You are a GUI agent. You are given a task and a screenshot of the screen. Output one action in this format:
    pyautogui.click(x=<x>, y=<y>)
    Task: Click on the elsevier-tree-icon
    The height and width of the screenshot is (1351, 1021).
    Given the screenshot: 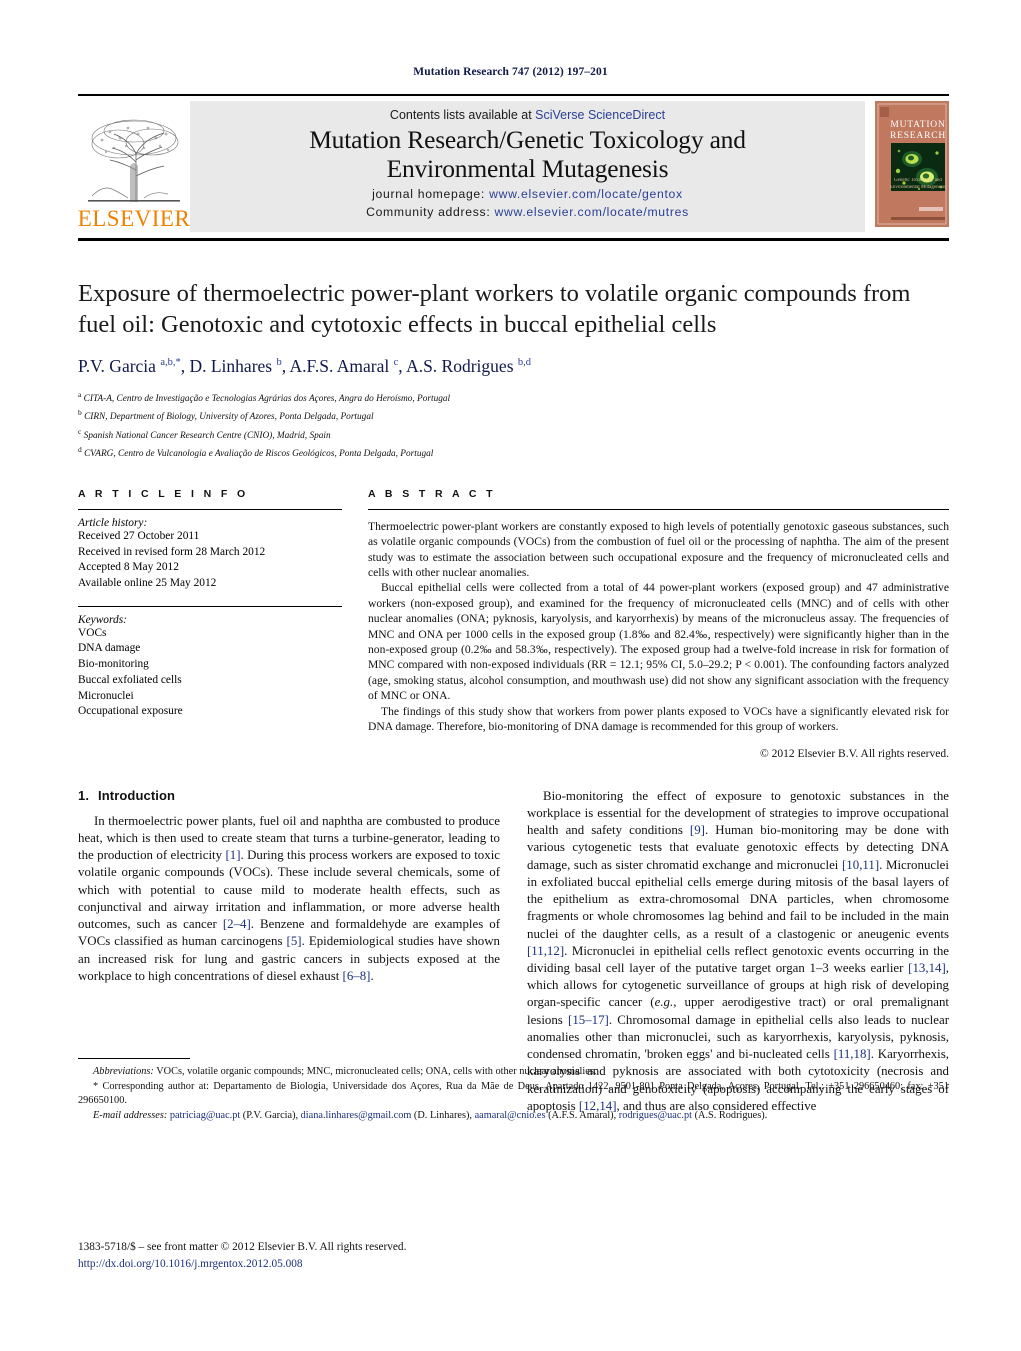 What is the action you would take?
    pyautogui.click(x=134, y=160)
    